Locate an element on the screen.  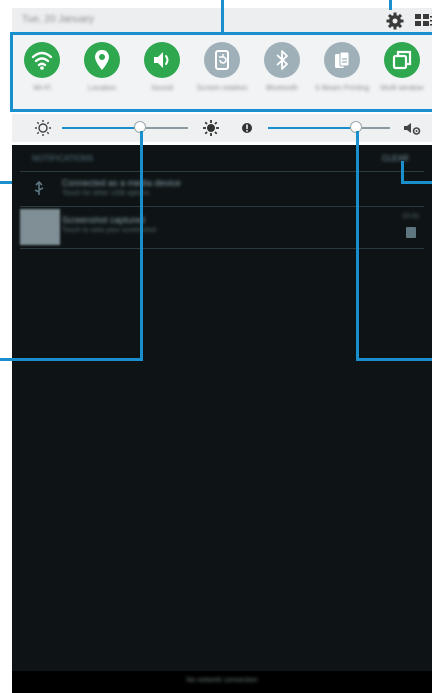
screen-rotation-icon is located at coordinates (222, 60).